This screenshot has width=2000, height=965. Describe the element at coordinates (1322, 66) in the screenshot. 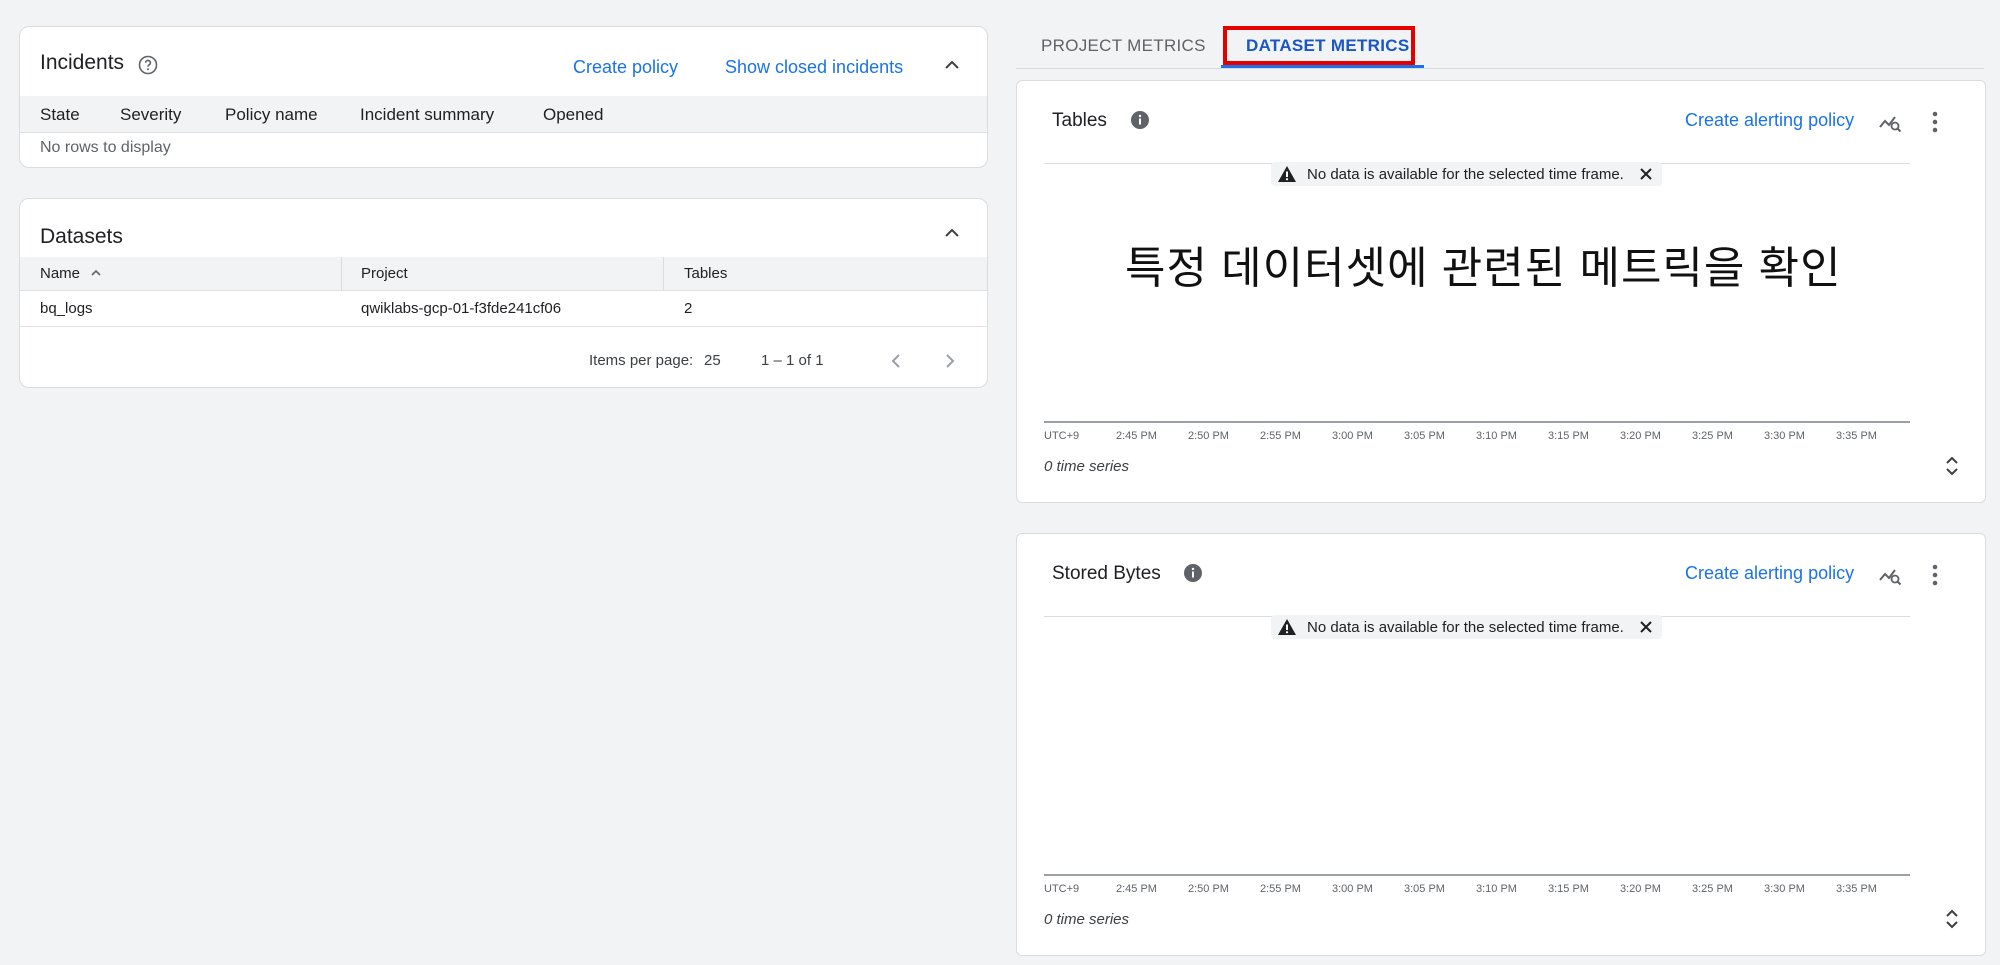

I see `active-tab-indicator` at that location.